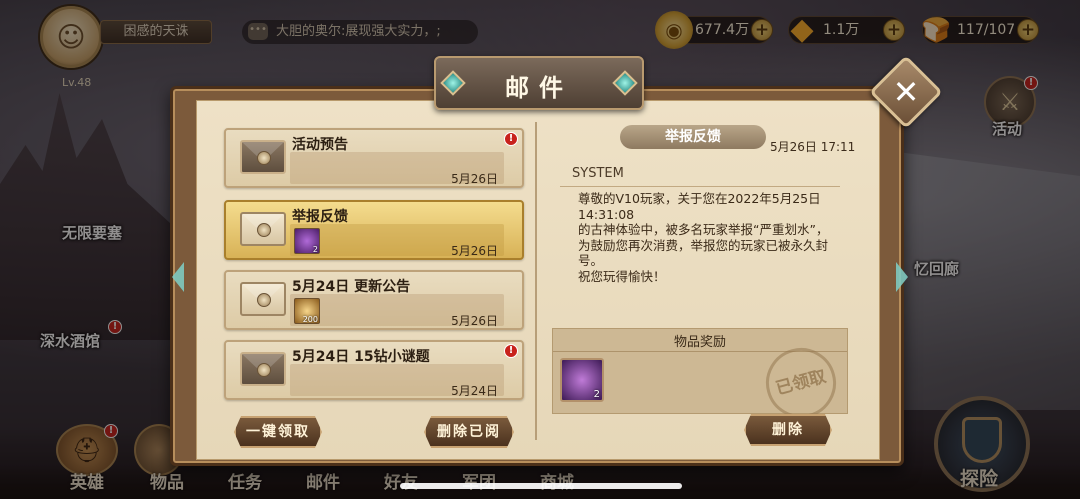 This screenshot has width=1080, height=499. What do you see at coordinates (693, 137) in the screenshot?
I see `mail-detail-title: 举报反馈` at bounding box center [693, 137].